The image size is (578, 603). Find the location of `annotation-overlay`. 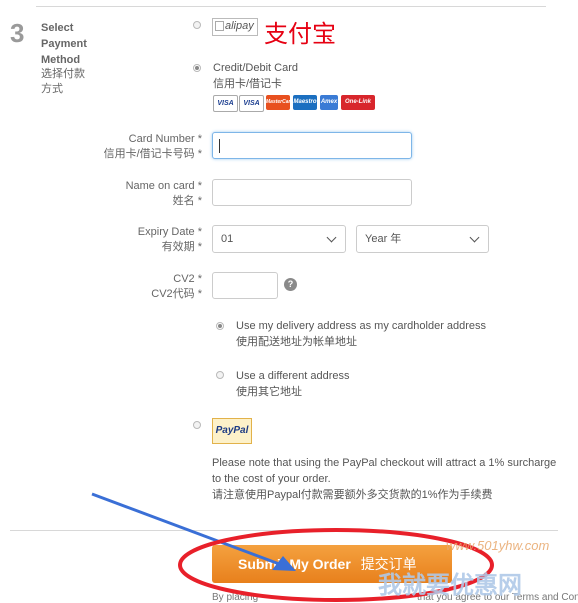

annotation-overlay is located at coordinates (292, 547).